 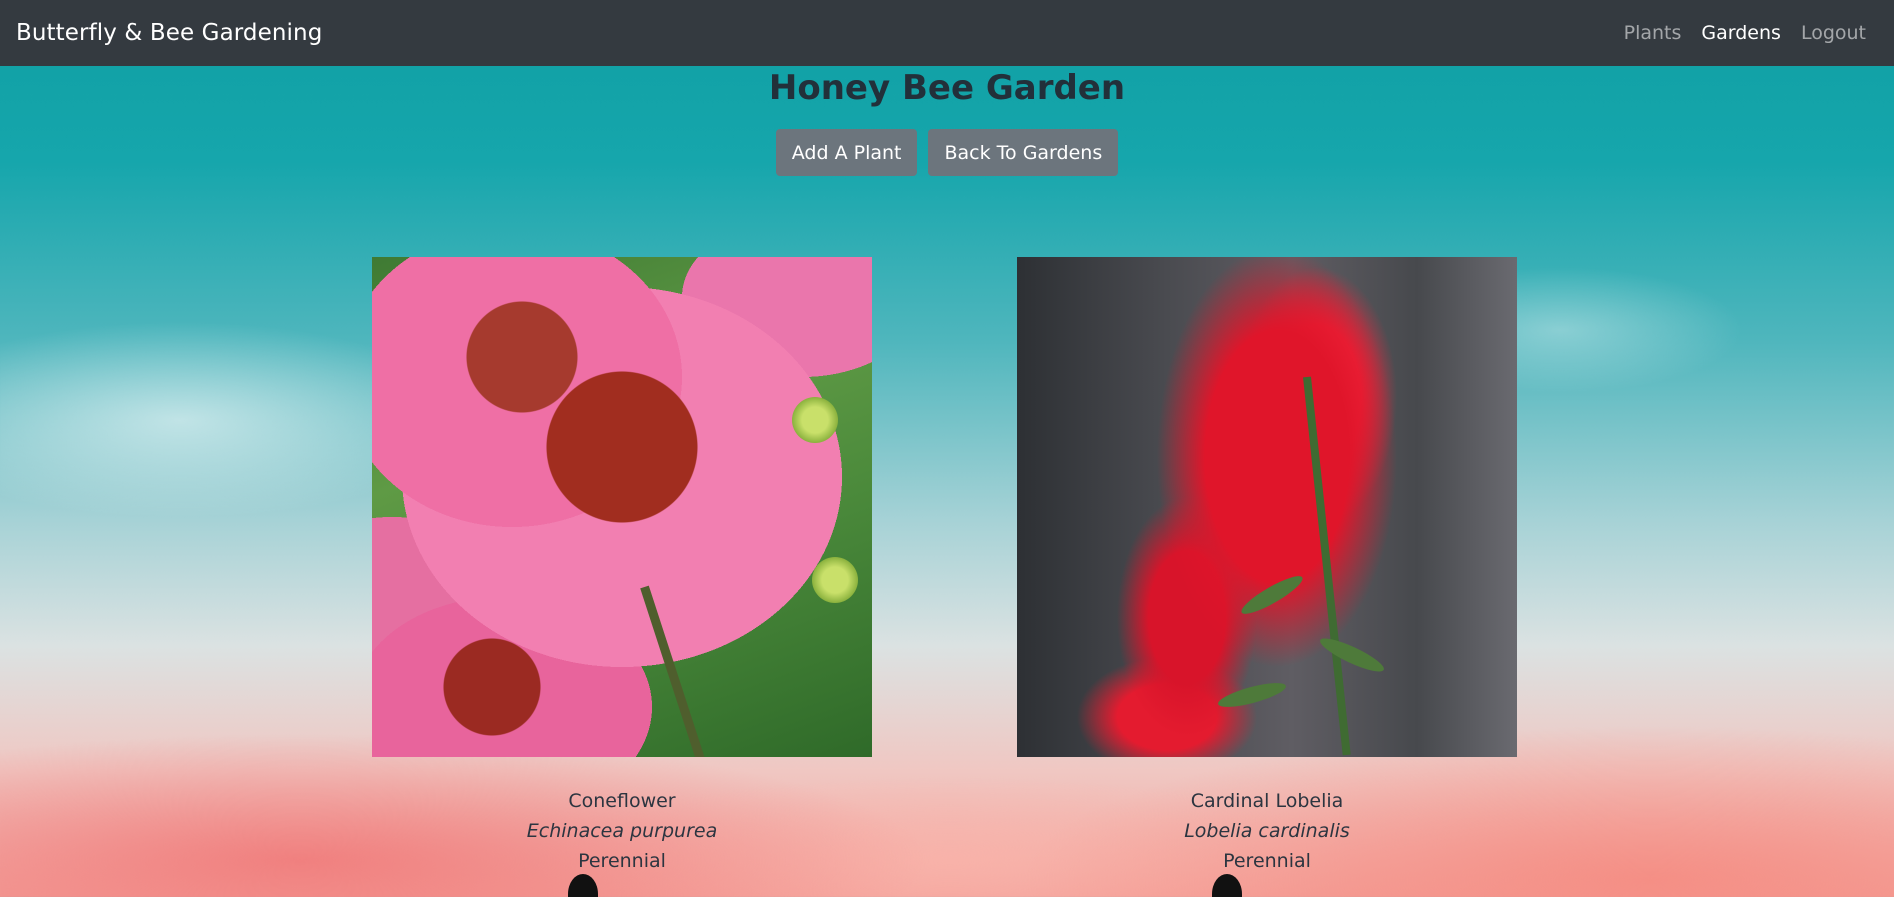 I want to click on add-plant-button: Add A Plant, so click(x=846, y=152).